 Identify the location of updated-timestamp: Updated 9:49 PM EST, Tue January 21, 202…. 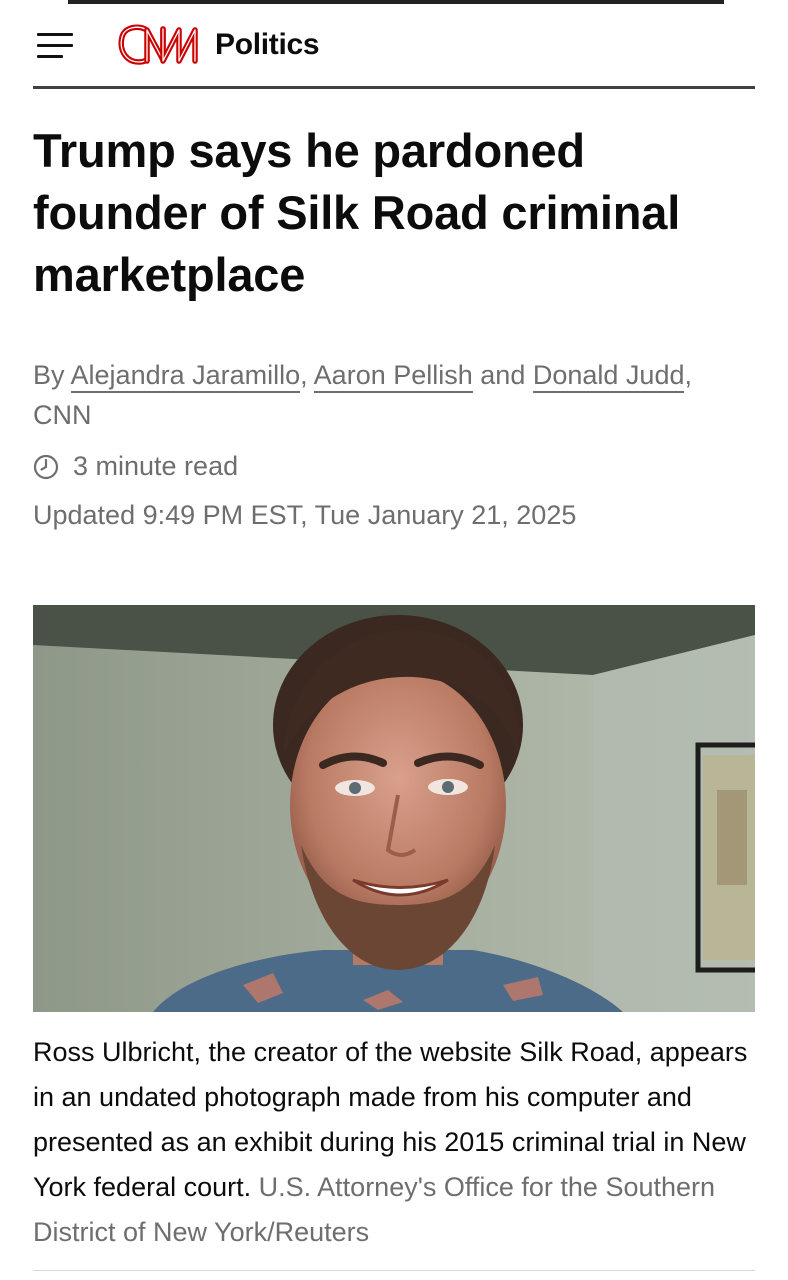
(305, 515).